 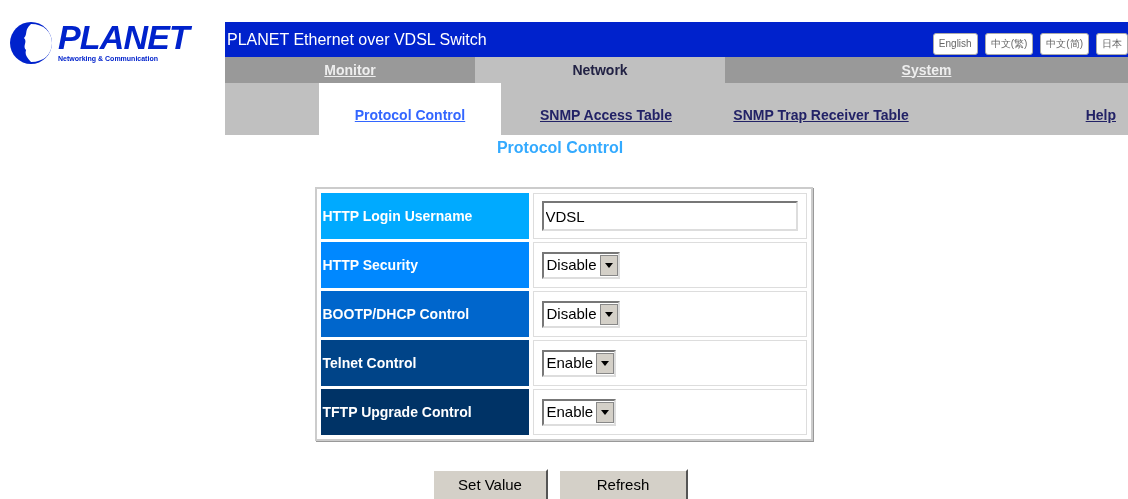 I want to click on sub-tab: SNMP Trap Receiver Table, so click(x=821, y=109).